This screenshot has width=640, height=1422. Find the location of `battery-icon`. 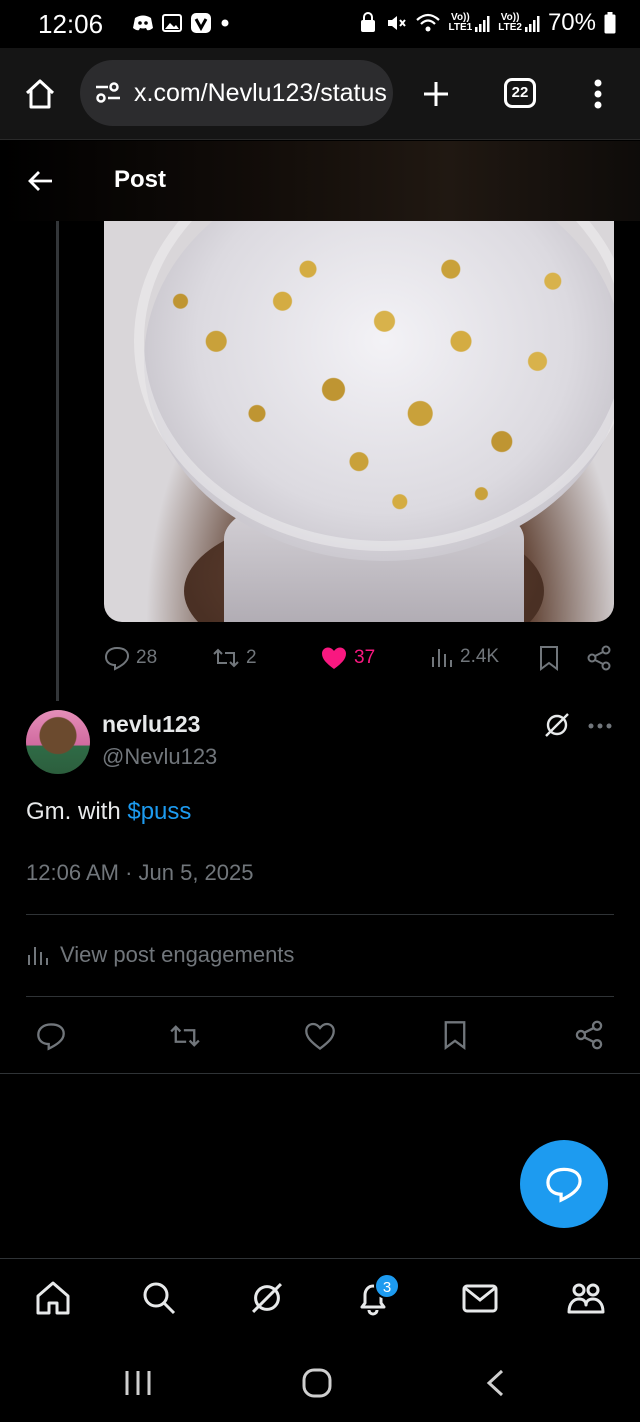

battery-icon is located at coordinates (610, 23).